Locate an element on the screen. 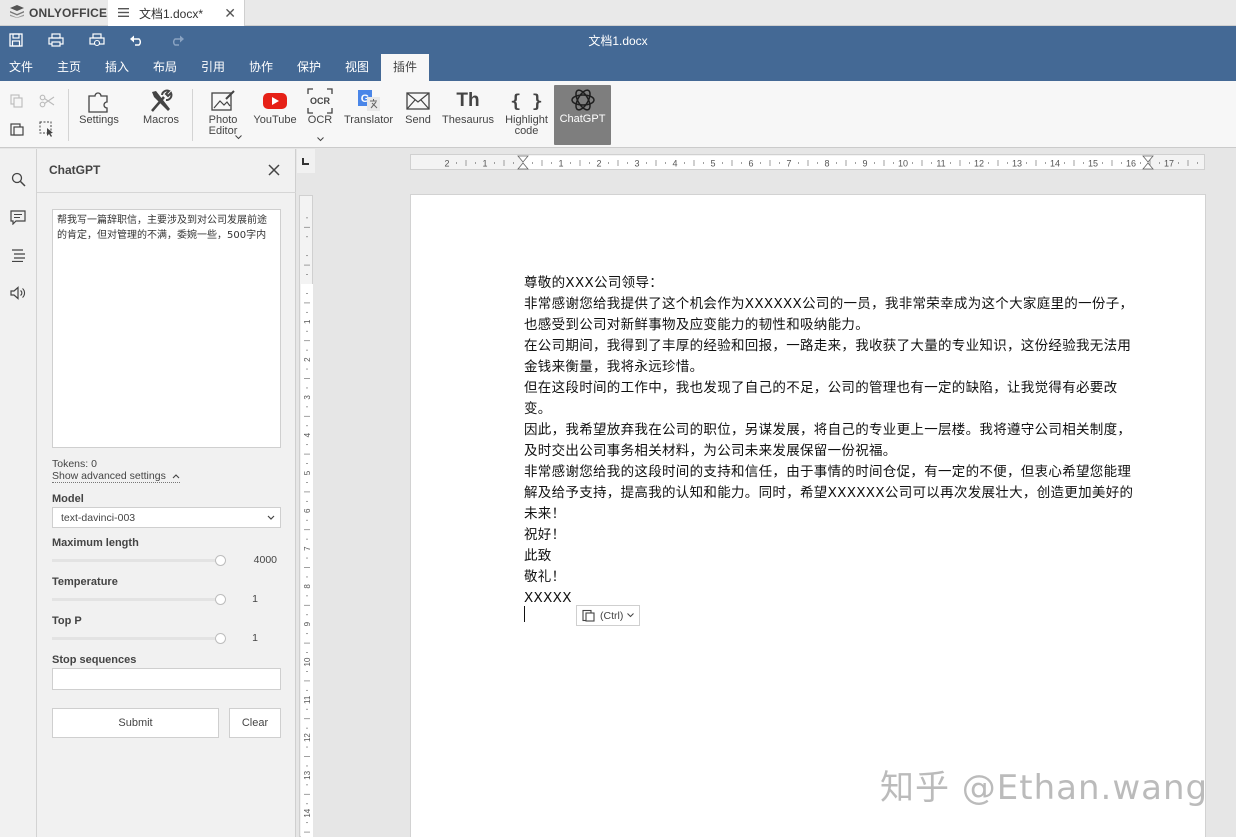 The width and height of the screenshot is (1236, 837). highlight-code-button: { } Highlight code is located at coordinates (526, 115).